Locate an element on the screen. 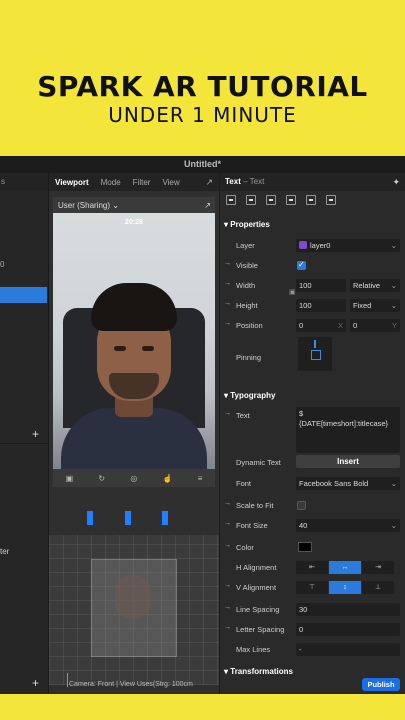  camera-plane-face is located at coordinates (133, 597).